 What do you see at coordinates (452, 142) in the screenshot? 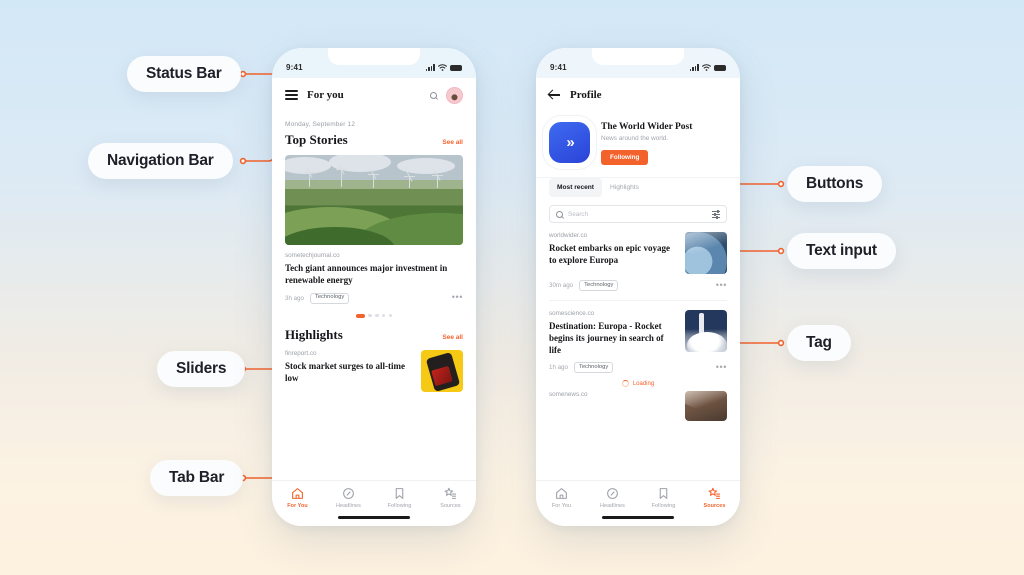
I see `see-all-top-stories: See all` at bounding box center [452, 142].